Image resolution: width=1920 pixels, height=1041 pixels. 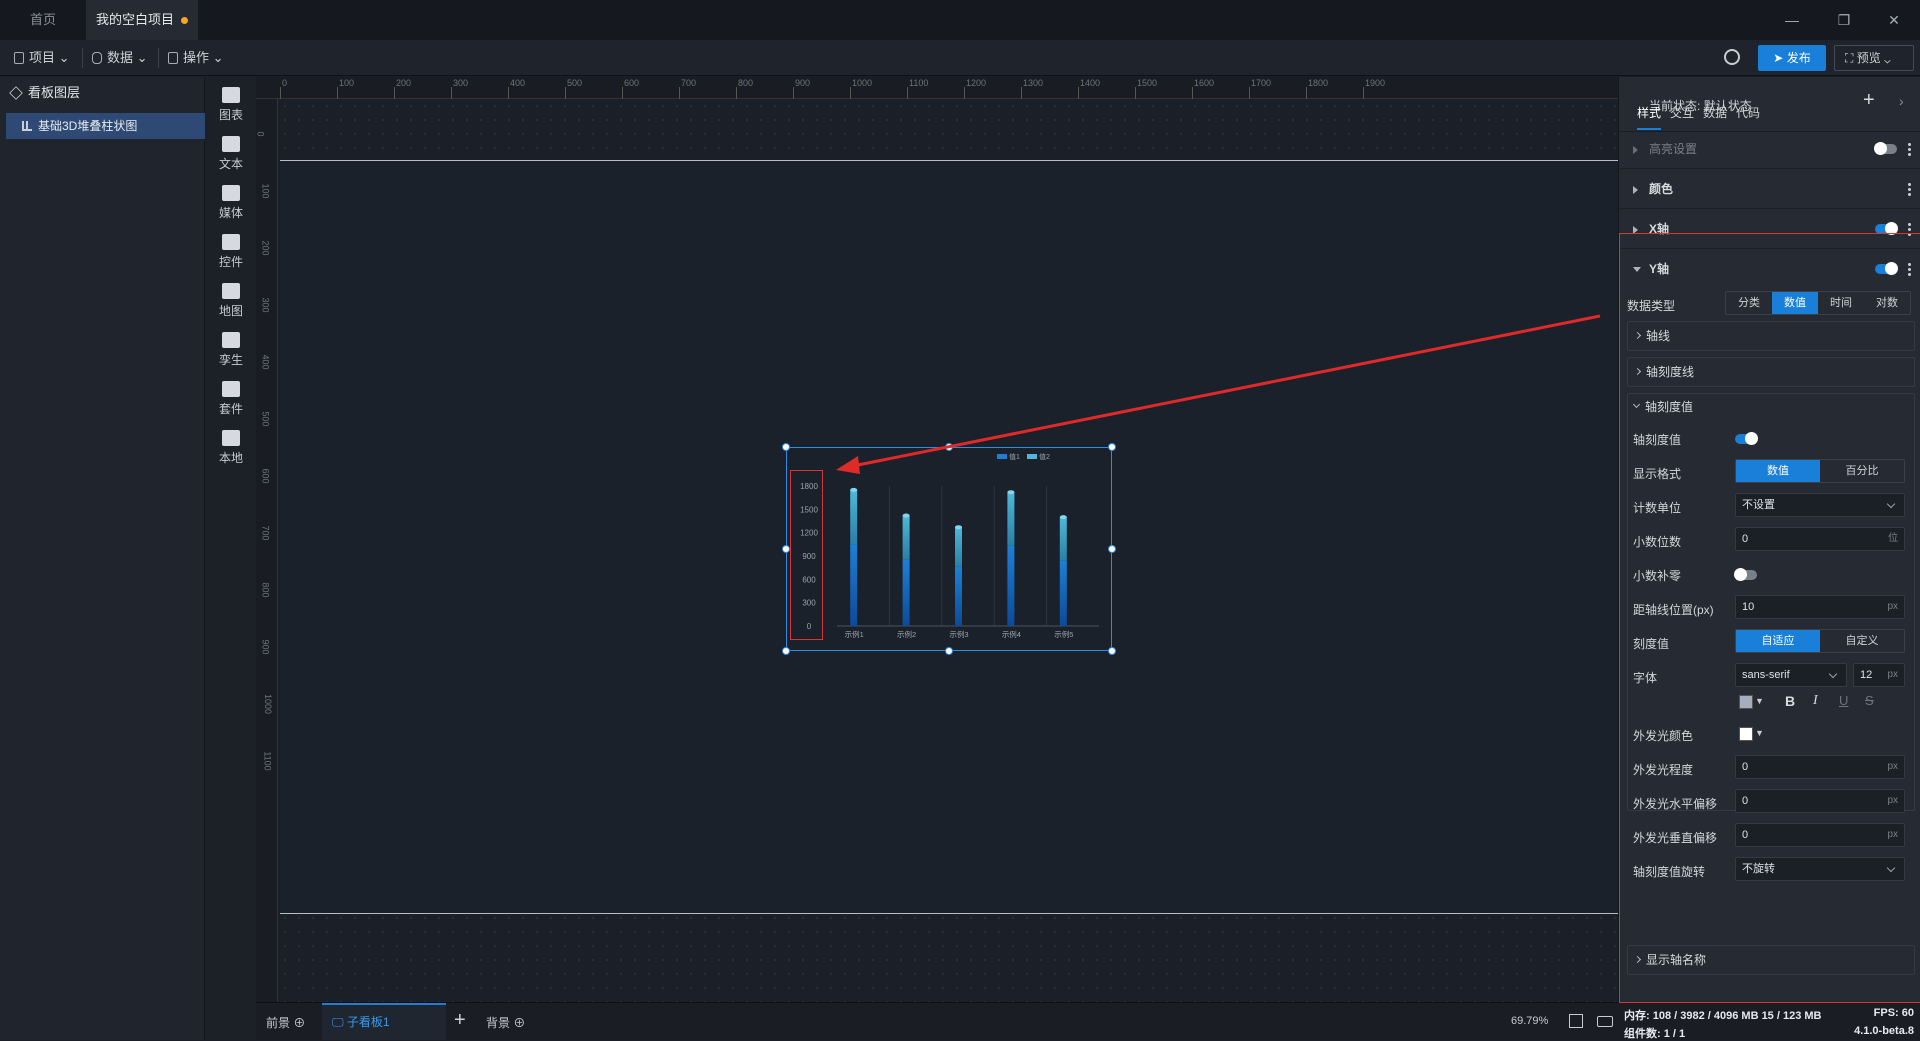 What do you see at coordinates (285, 1022) in the screenshot?
I see `front-layer-tab: 前景 ⊕` at bounding box center [285, 1022].